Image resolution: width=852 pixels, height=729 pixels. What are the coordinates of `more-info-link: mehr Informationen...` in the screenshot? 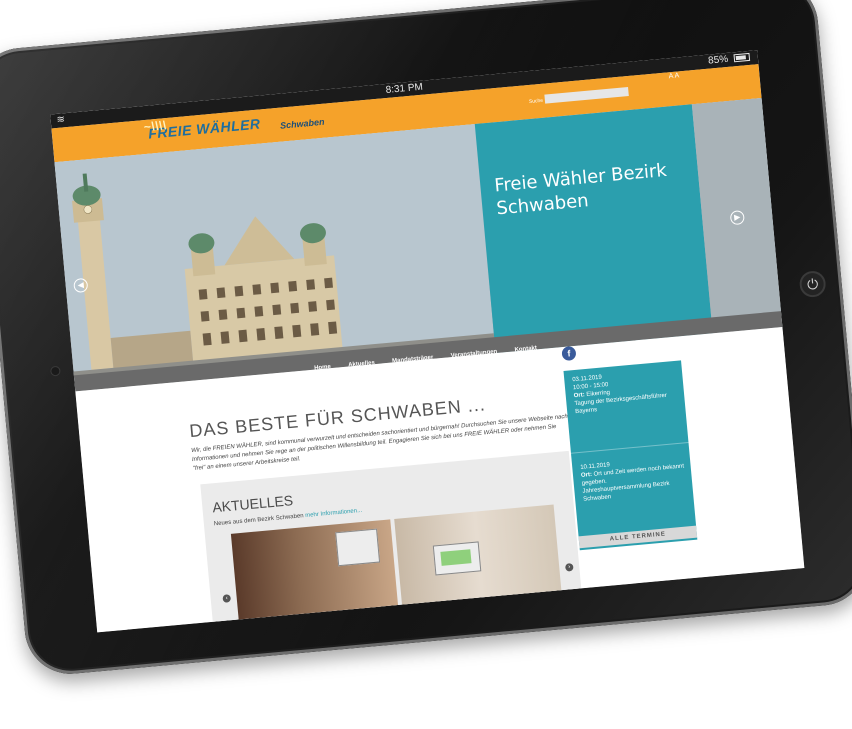 It's located at (333, 513).